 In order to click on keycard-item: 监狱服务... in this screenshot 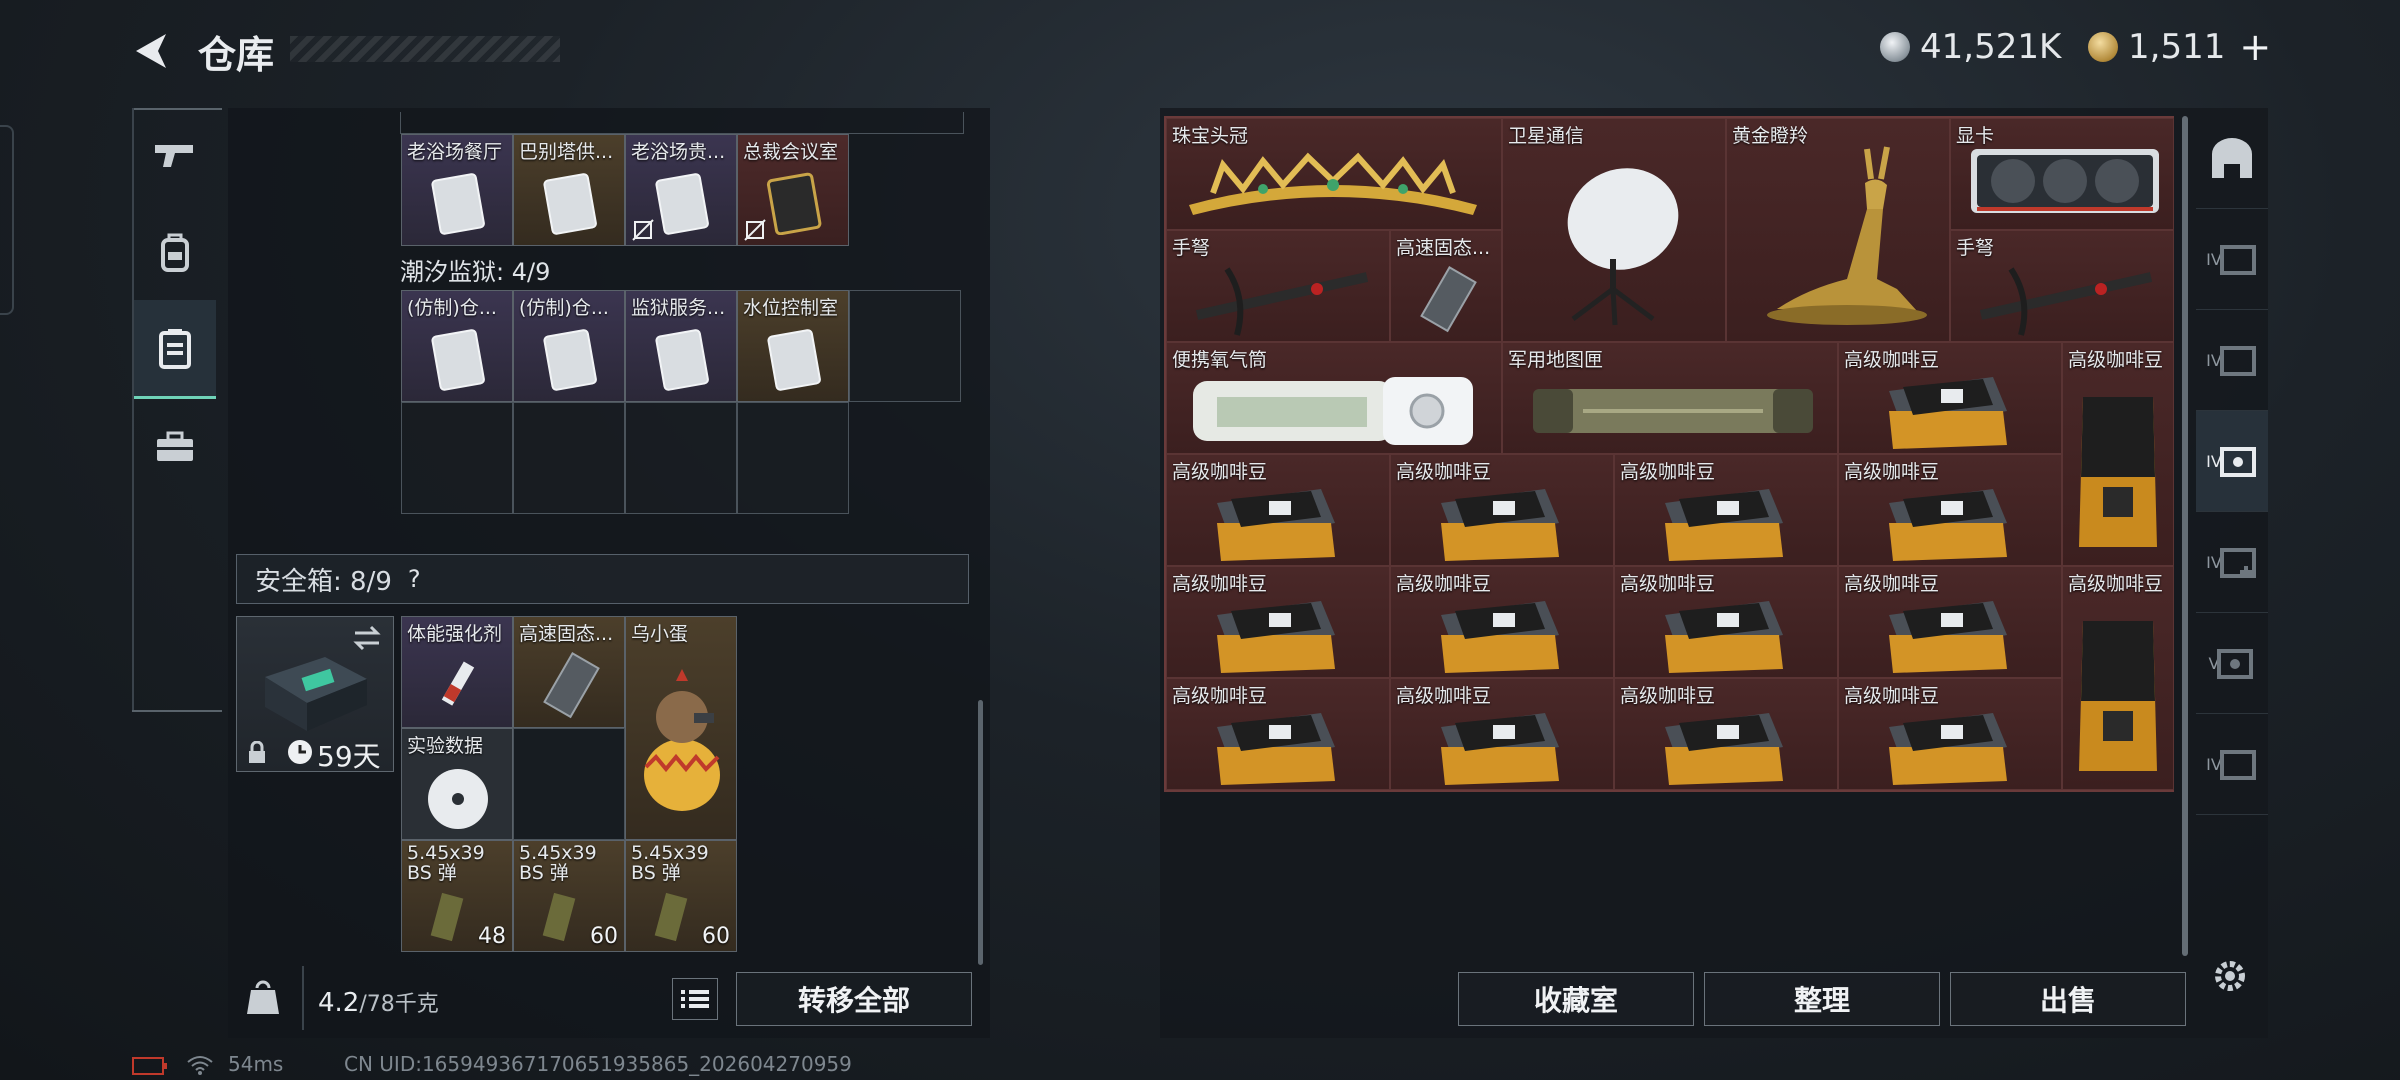, I will do `click(681, 346)`.